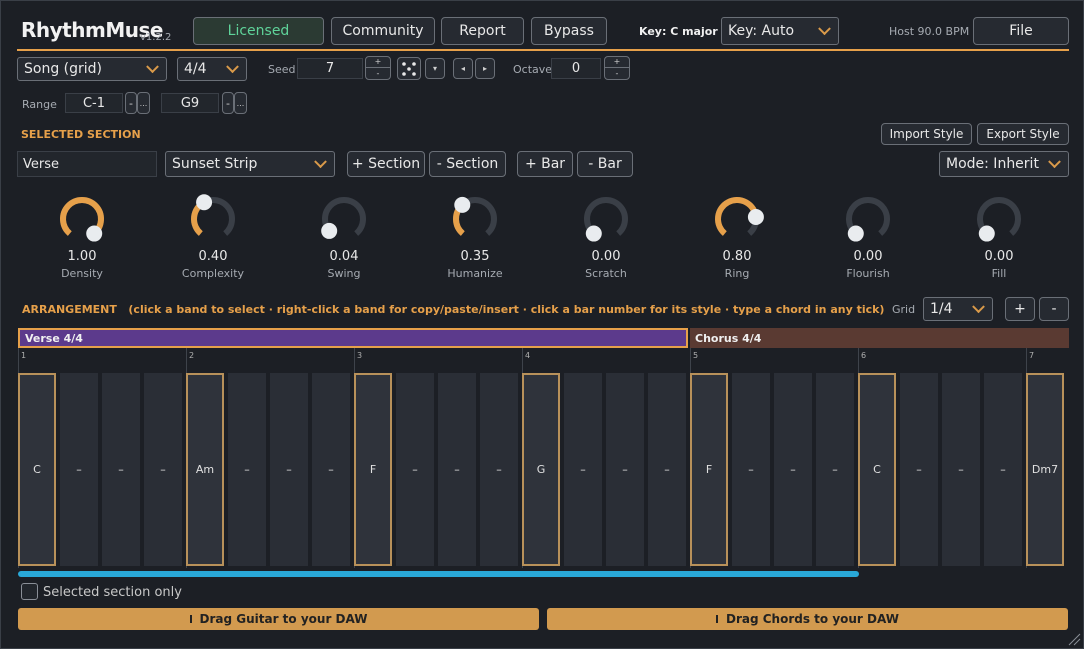 This screenshot has width=1084, height=649. I want to click on seed-menu-button: ▾, so click(435, 68).